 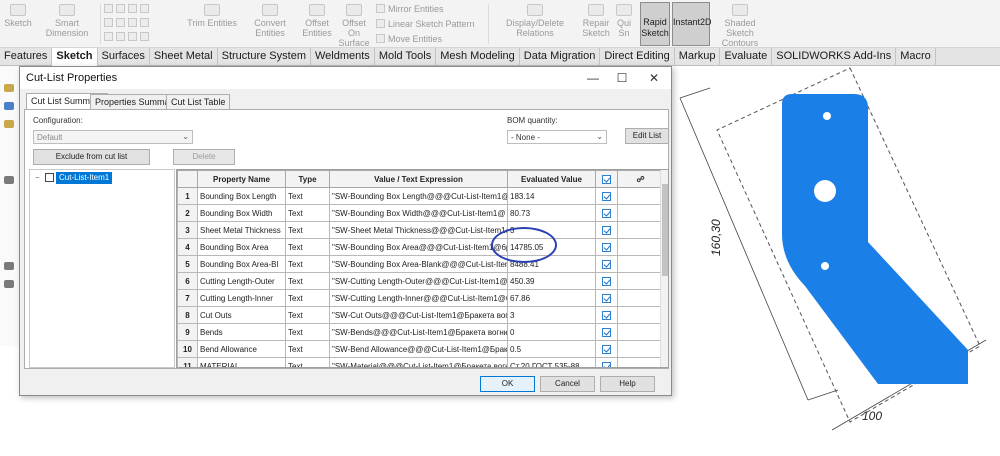 I want to click on exclude-from-cut-list-button: Exclude from cut list, so click(x=91, y=157).